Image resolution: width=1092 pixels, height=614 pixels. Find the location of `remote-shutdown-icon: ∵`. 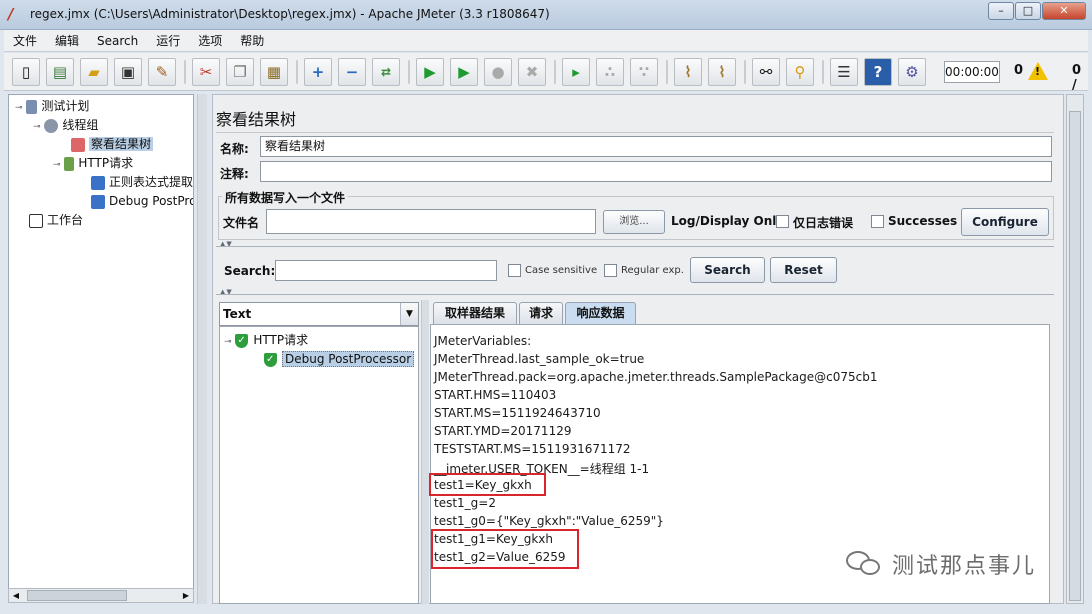

remote-shutdown-icon: ∵ is located at coordinates (644, 72).